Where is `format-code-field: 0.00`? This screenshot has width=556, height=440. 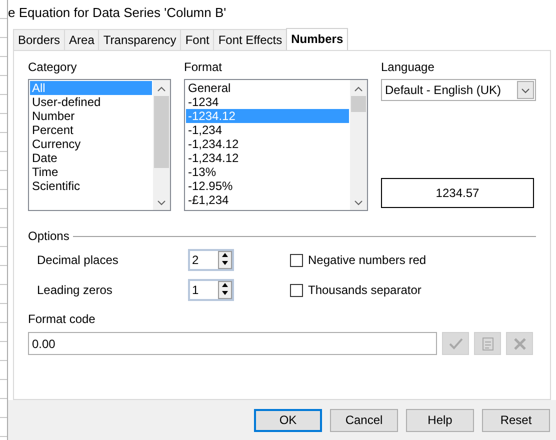 format-code-field: 0.00 is located at coordinates (232, 343).